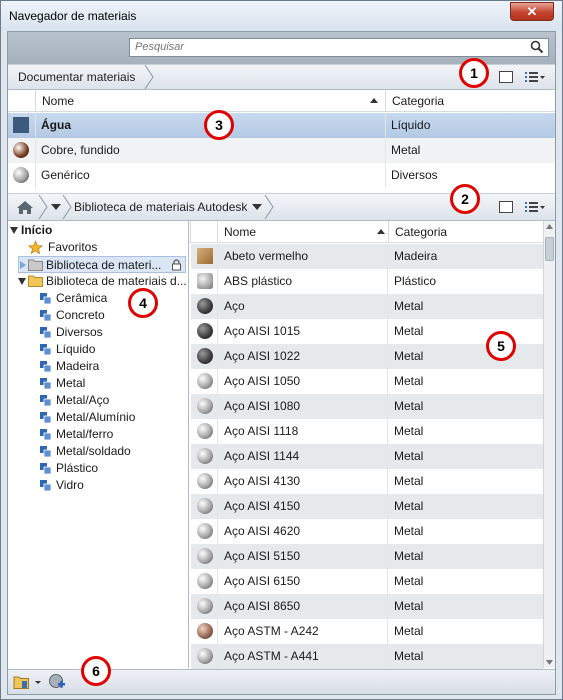  What do you see at coordinates (367, 481) in the screenshot?
I see `table-row: Aço AISI 4130 Metal` at bounding box center [367, 481].